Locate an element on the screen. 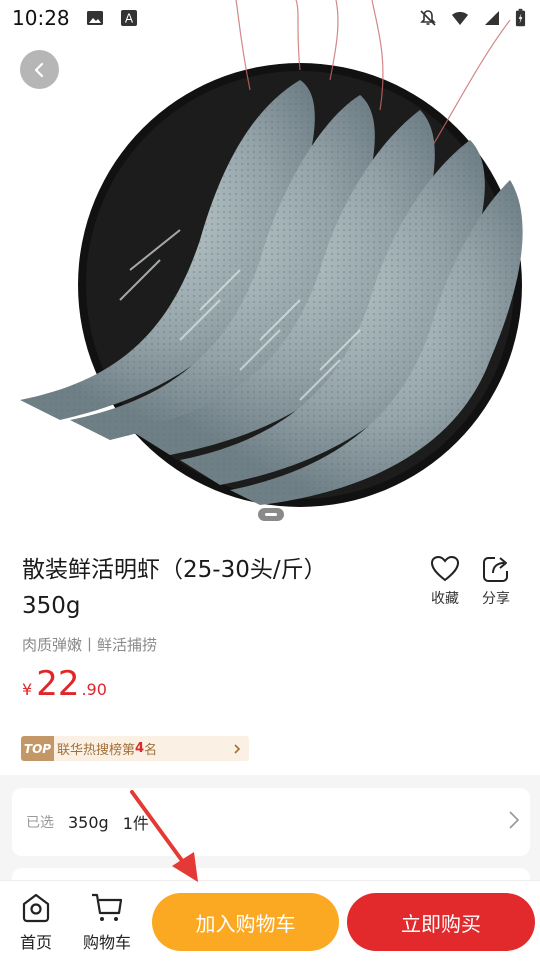 The height and width of the screenshot is (961, 540). selected-label: 已选 is located at coordinates (40, 823).